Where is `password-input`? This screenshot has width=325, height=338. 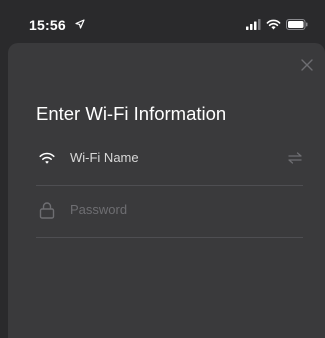
password-input is located at coordinates (170, 209).